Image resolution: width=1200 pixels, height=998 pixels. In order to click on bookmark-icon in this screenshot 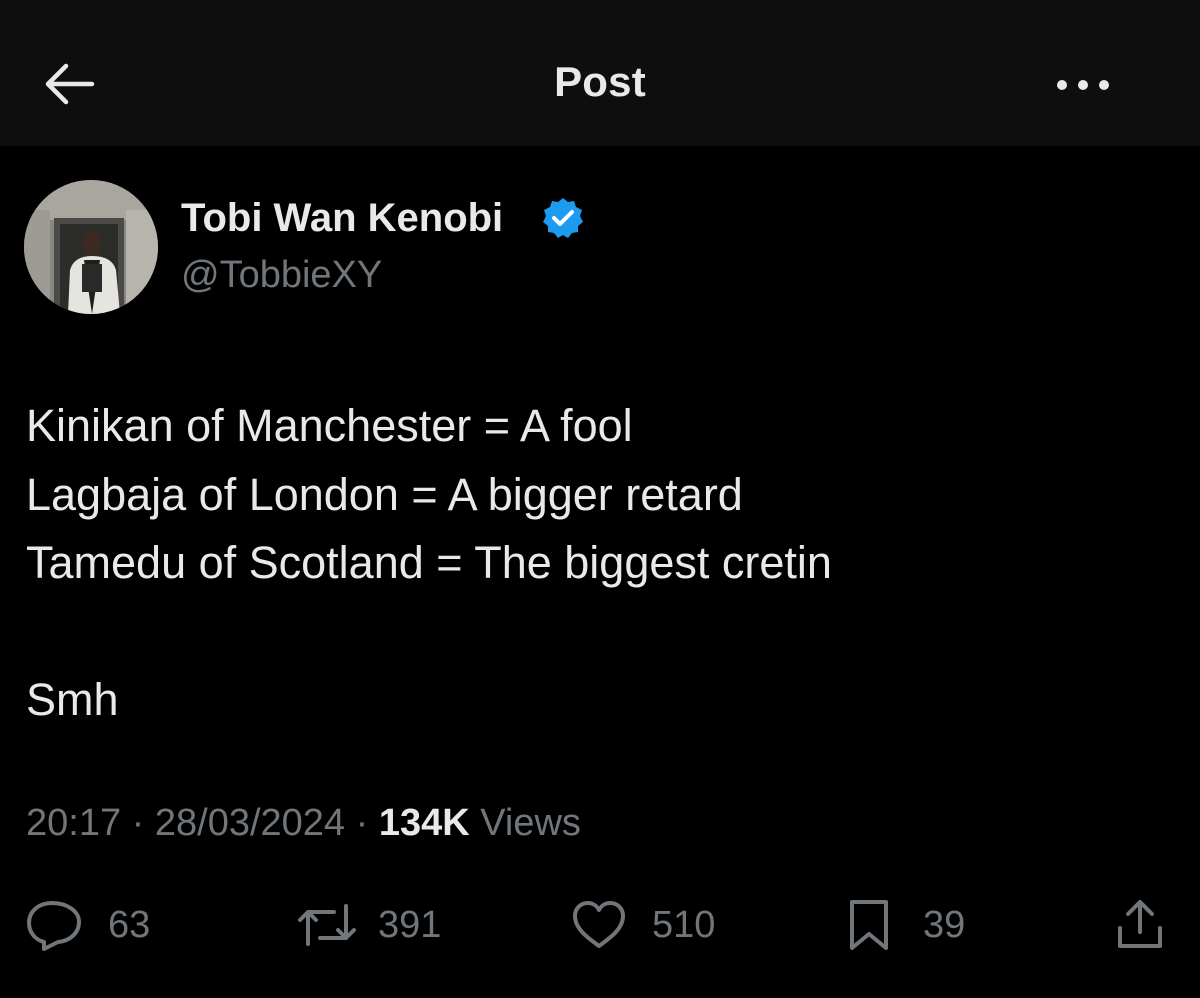, I will do `click(869, 925)`.